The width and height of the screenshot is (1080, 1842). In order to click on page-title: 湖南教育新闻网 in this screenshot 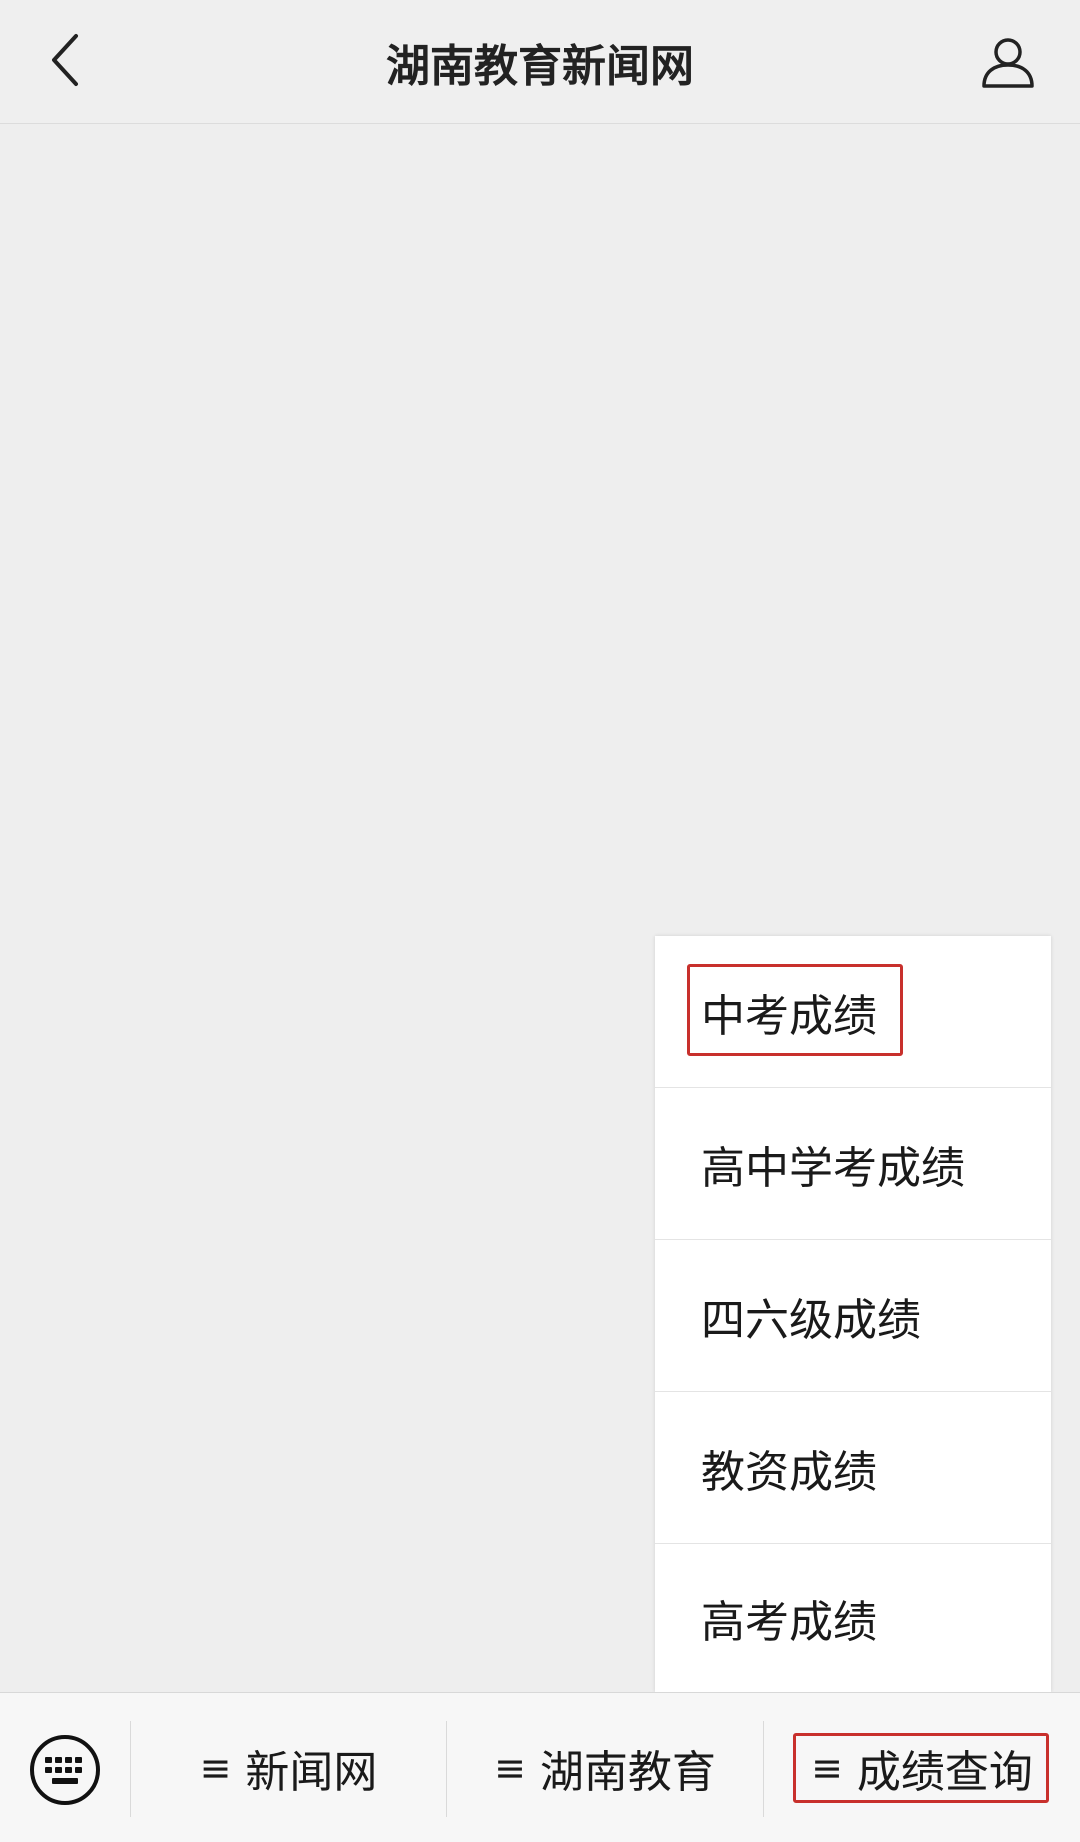, I will do `click(540, 66)`.